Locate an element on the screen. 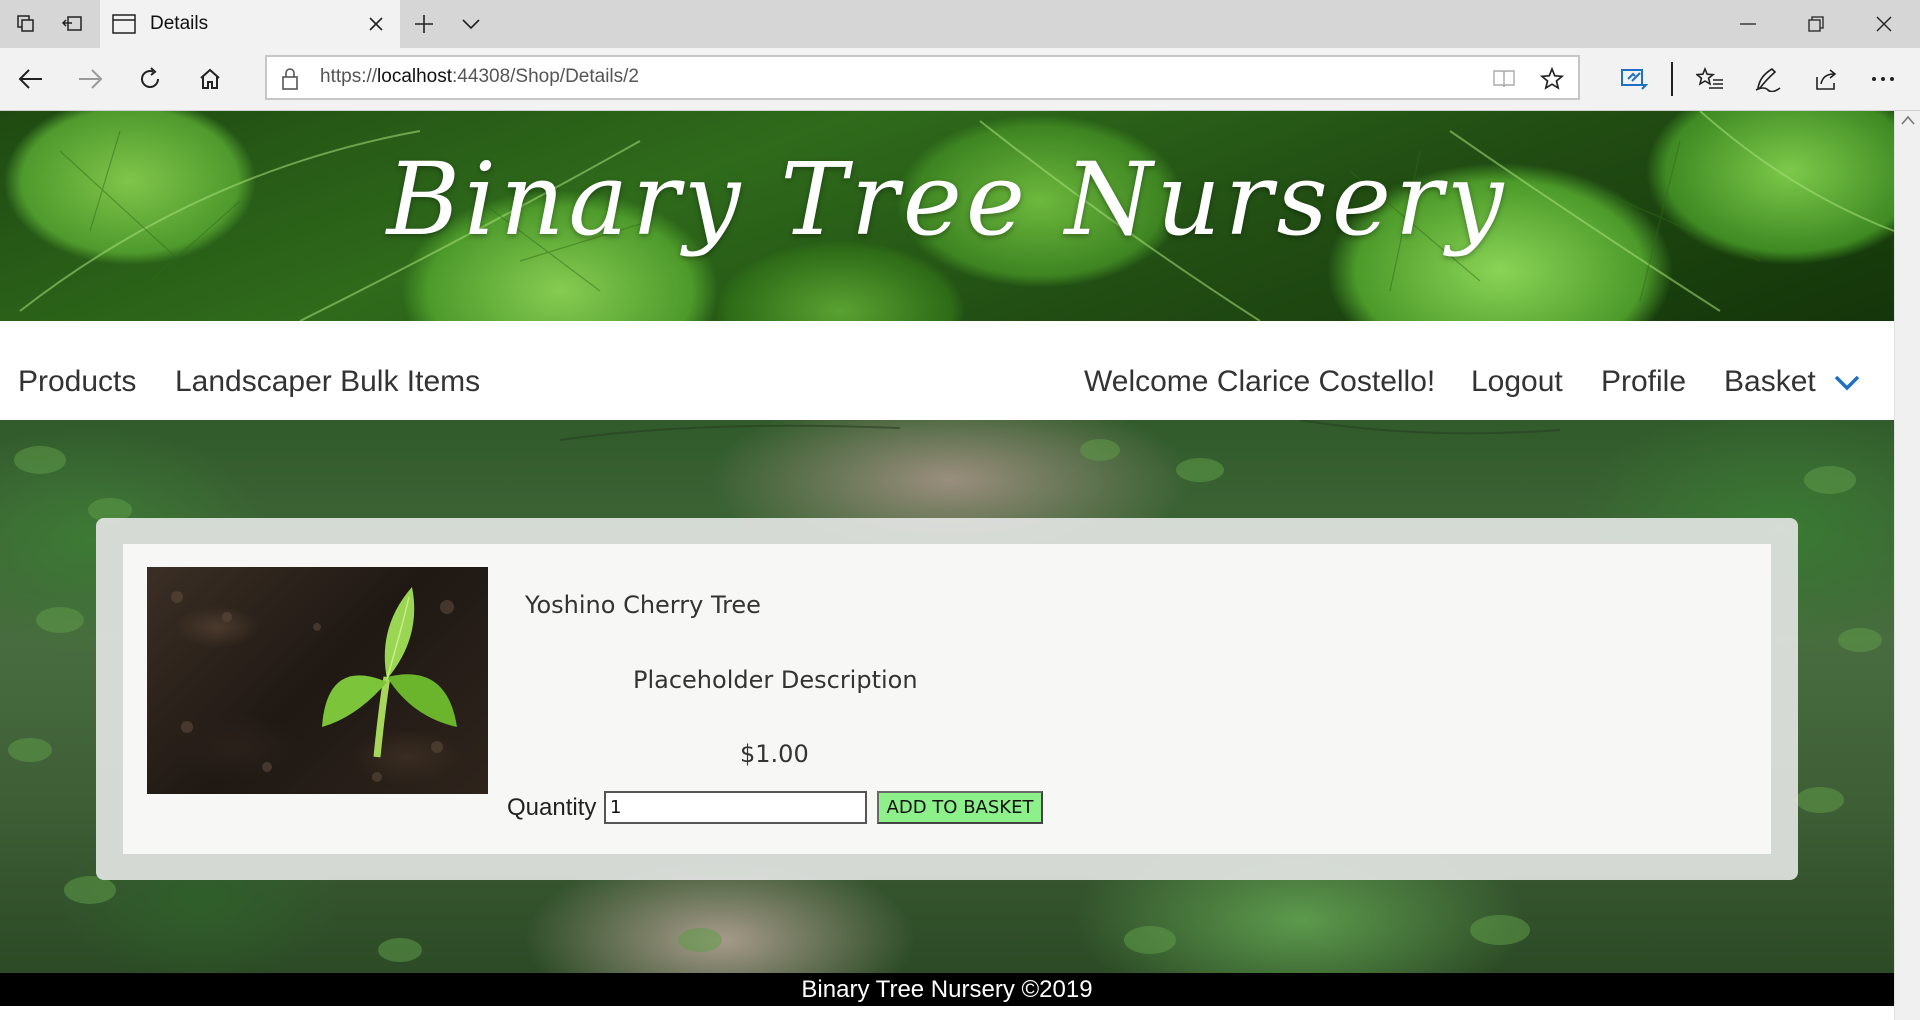 The image size is (1920, 1020). product-name: Yoshino Cherry Tree is located at coordinates (643, 605).